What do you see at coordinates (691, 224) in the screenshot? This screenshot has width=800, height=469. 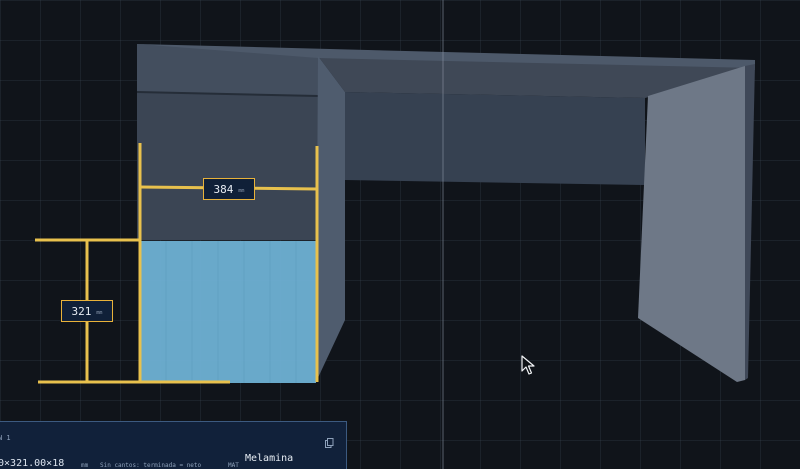 I see `right-side-panel` at bounding box center [691, 224].